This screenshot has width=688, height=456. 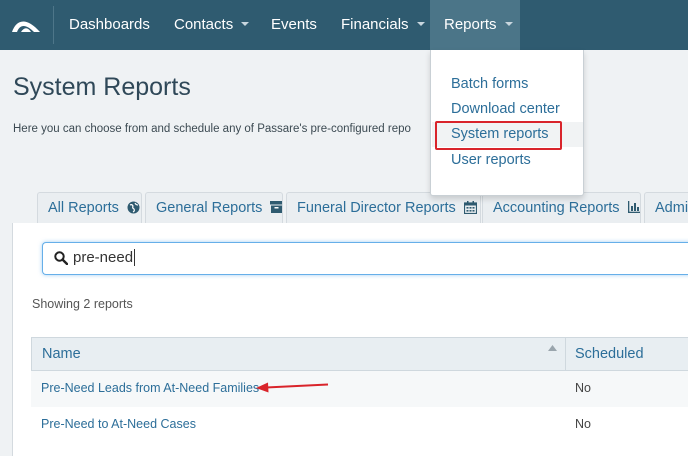 What do you see at coordinates (671, 208) in the screenshot?
I see `tab-admin-reports-label: Admi` at bounding box center [671, 208].